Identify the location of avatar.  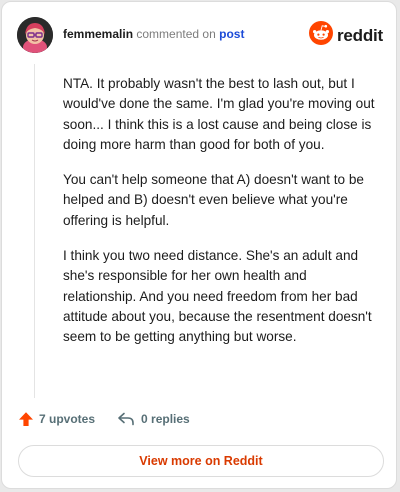
(35, 35).